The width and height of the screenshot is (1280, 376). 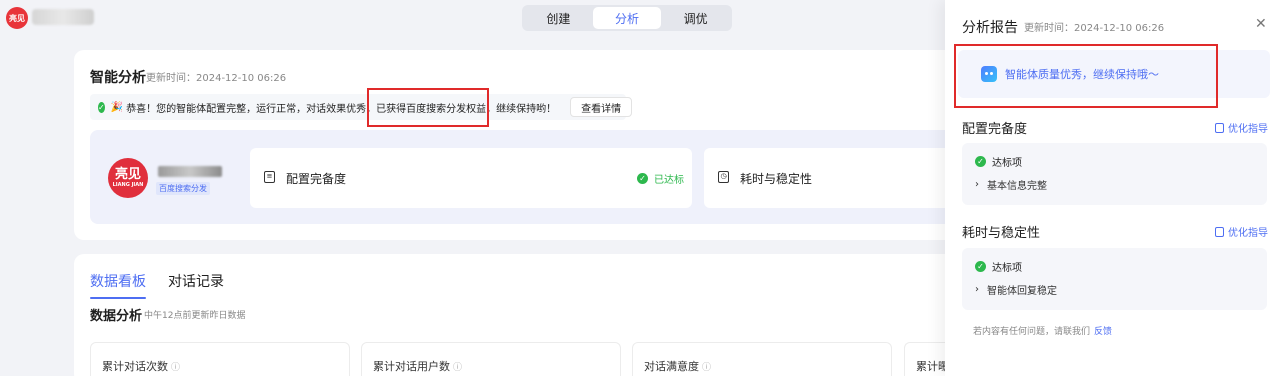 What do you see at coordinates (471, 178) in the screenshot?
I see `config-completeness-card: ≡ 配置完备度 ✓ 已达标` at bounding box center [471, 178].